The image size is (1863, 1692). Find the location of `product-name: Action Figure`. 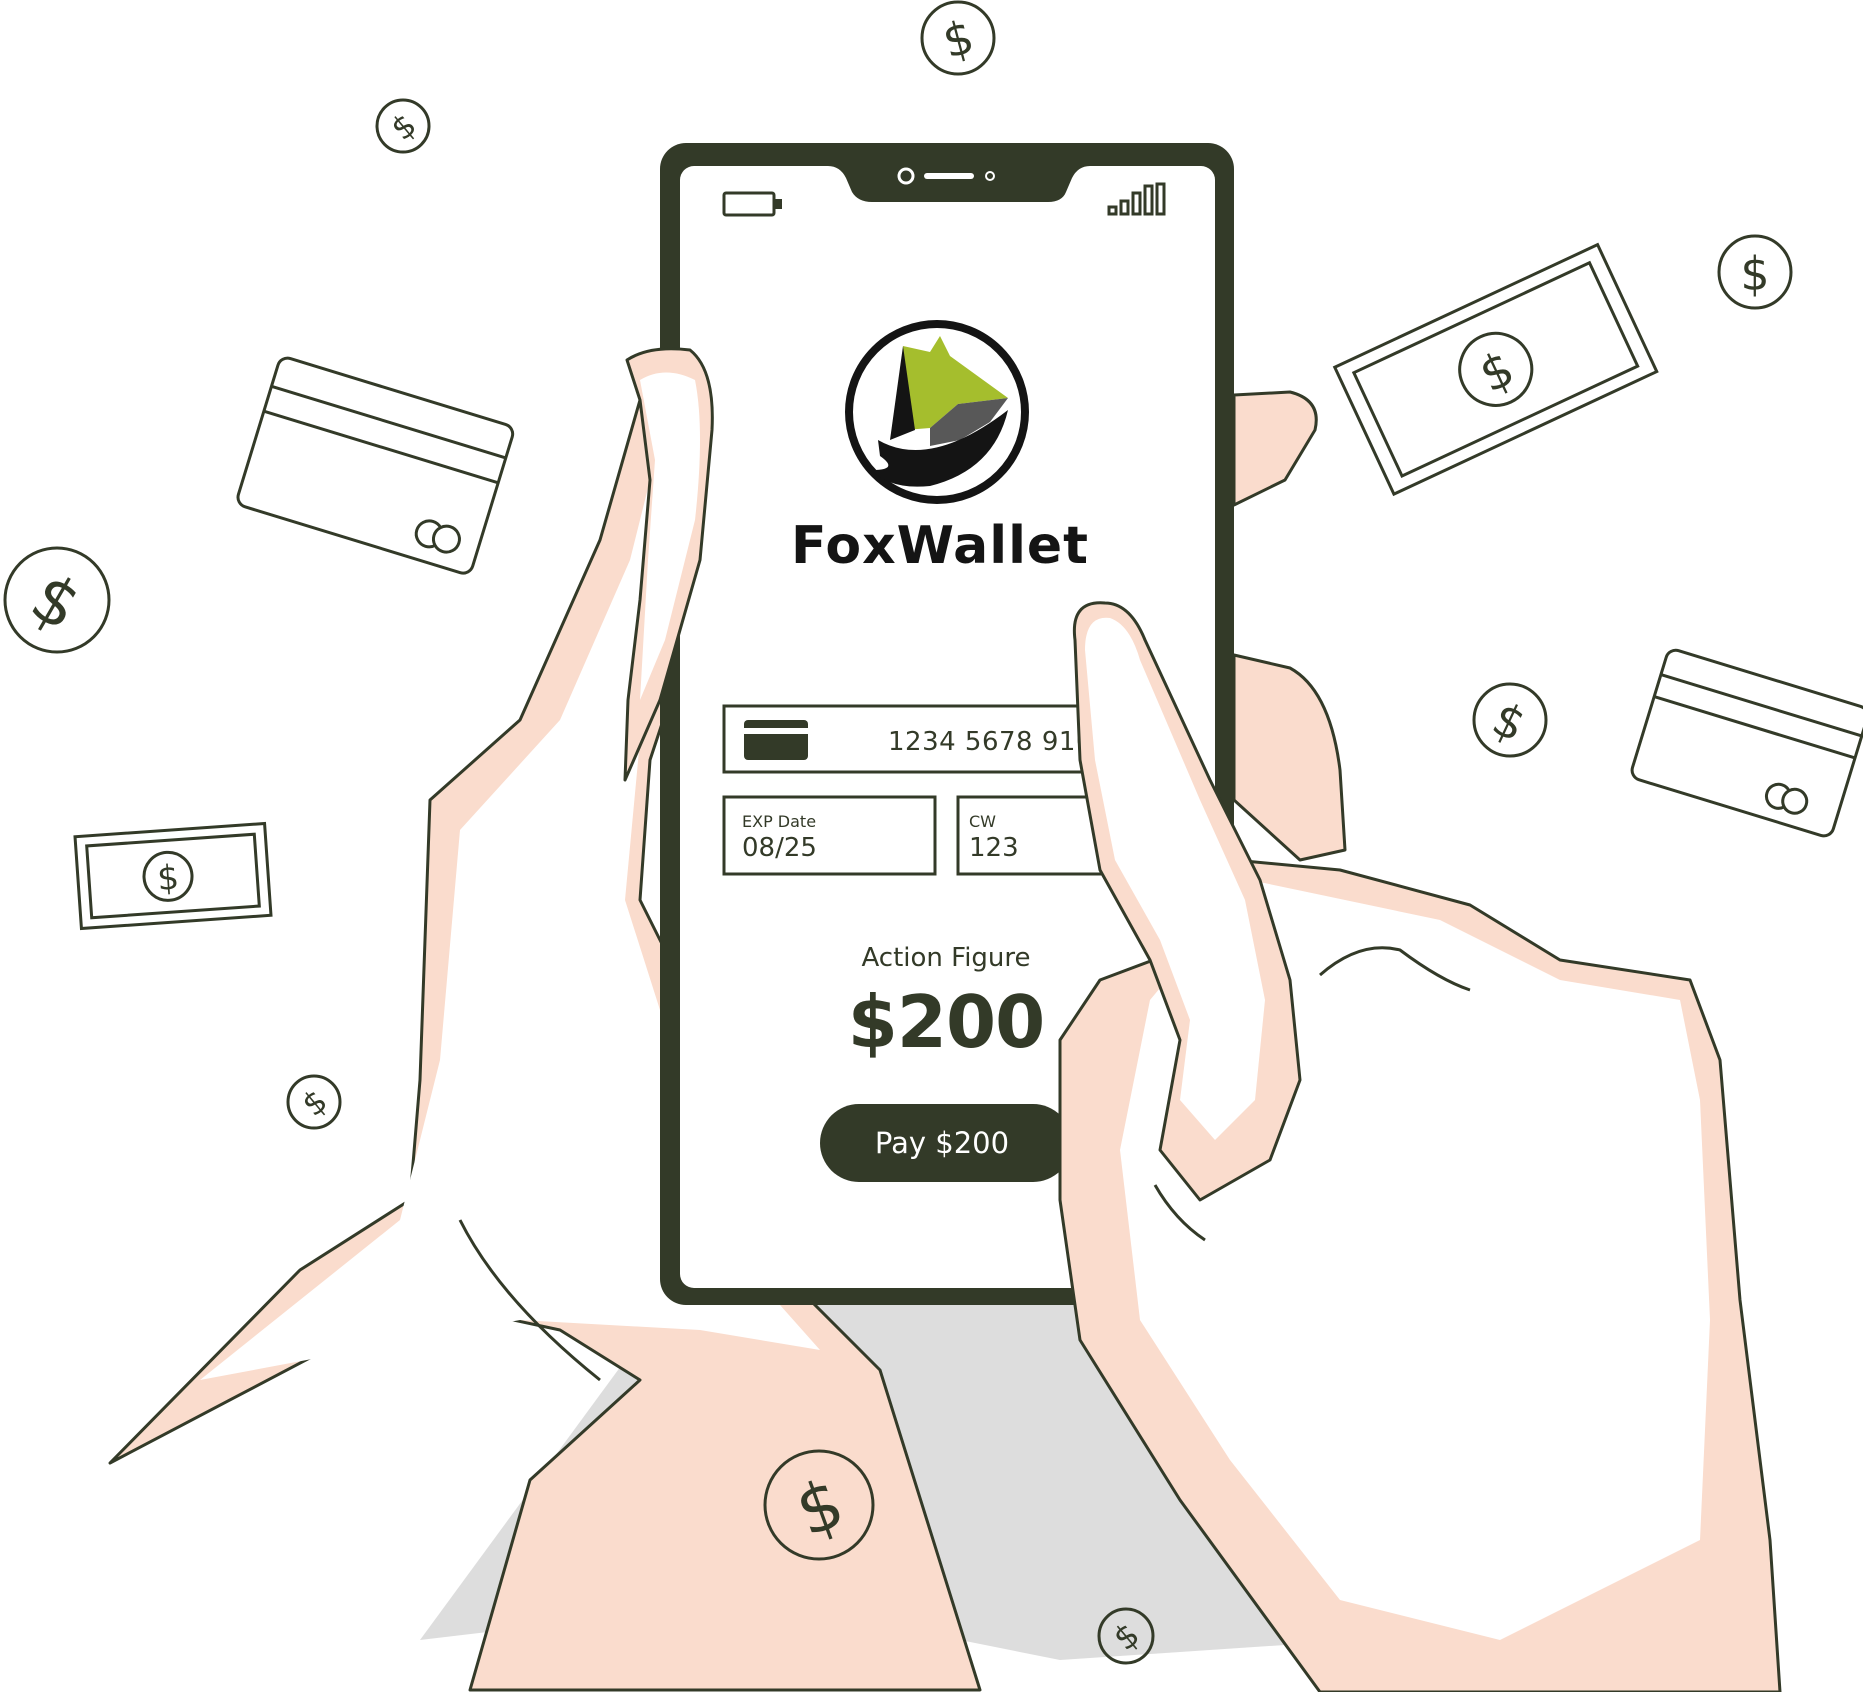

product-name: Action Figure is located at coordinates (946, 958).